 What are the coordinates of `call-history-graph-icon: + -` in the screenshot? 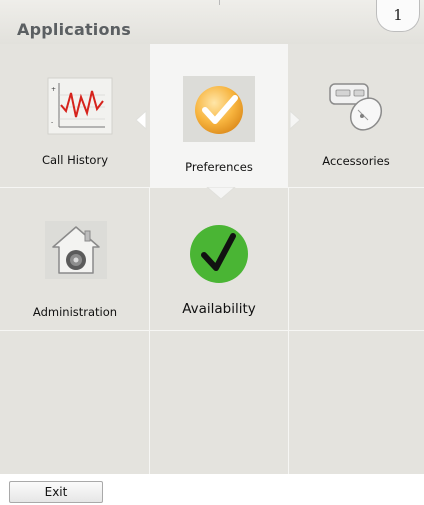 It's located at (80, 106).